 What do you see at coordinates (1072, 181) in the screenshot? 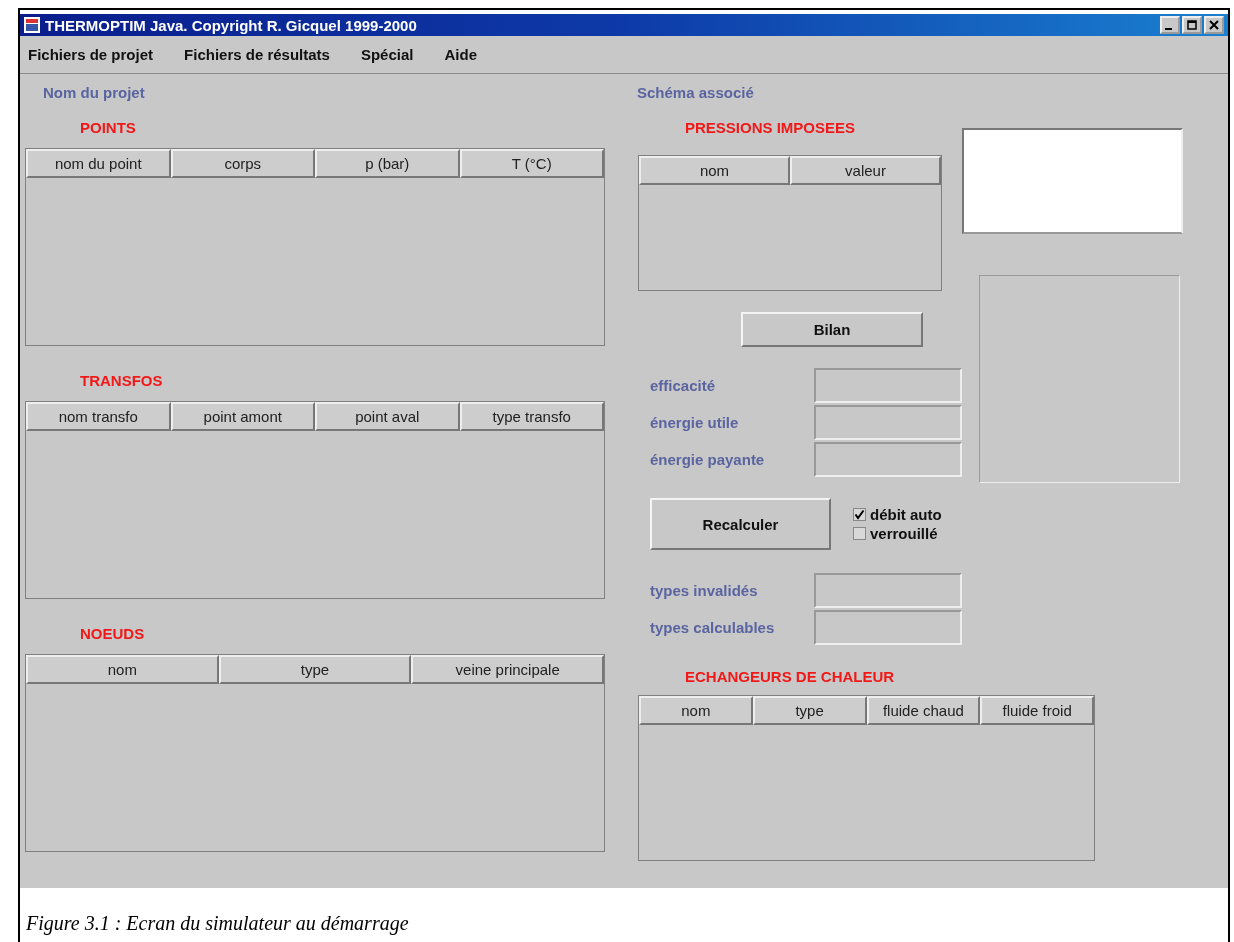
I see `text-area` at bounding box center [1072, 181].